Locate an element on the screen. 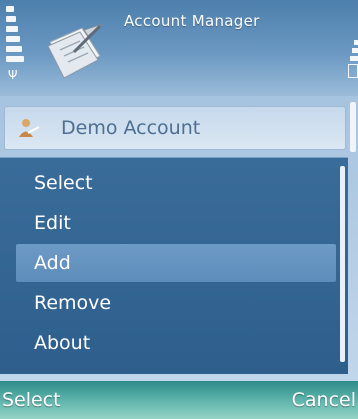  menu-scrollbar is located at coordinates (342, 264).